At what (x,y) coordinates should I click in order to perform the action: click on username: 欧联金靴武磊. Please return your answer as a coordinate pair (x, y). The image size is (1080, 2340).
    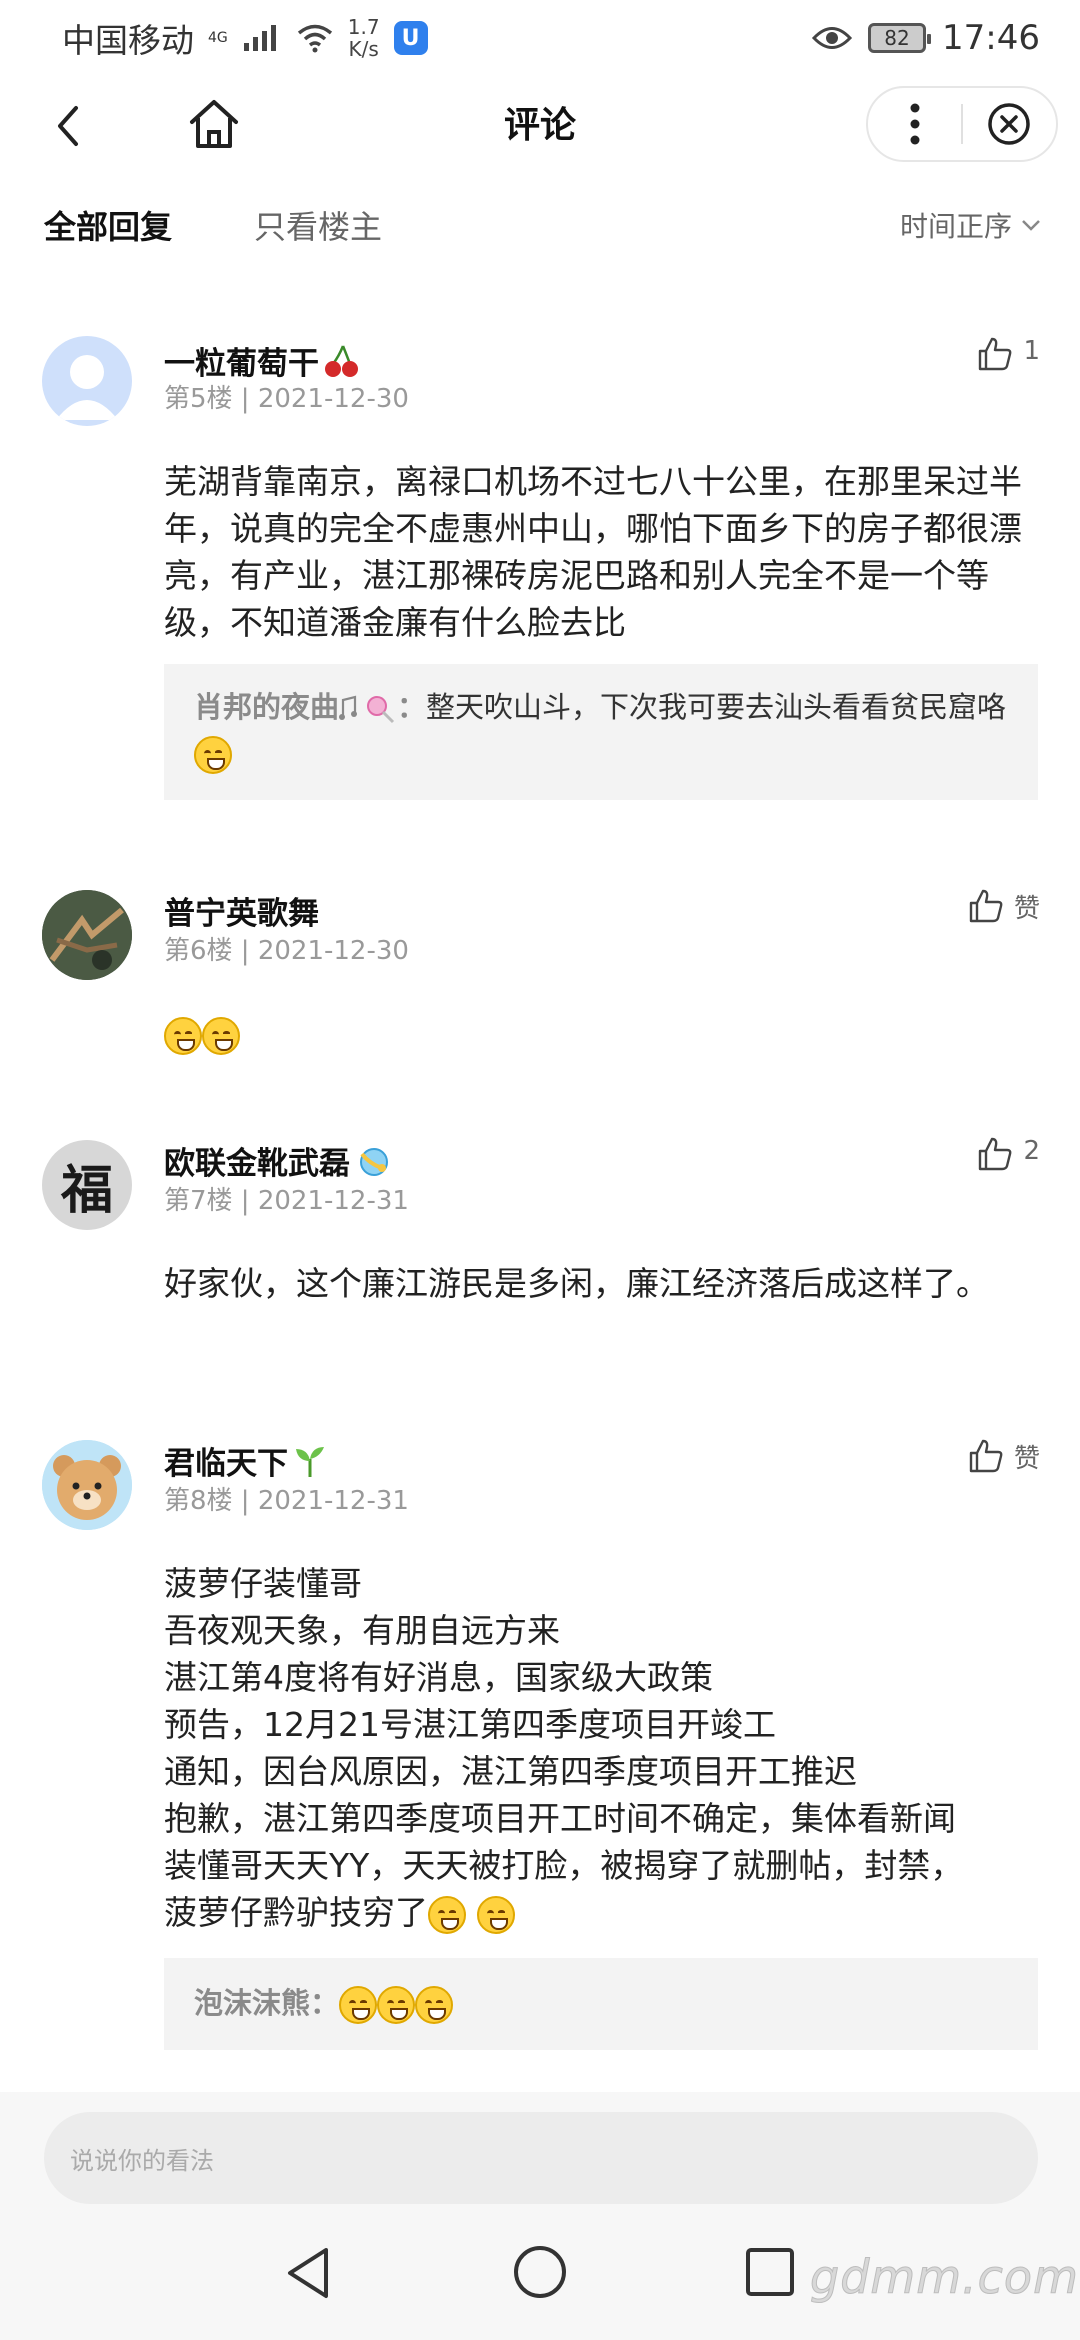
    Looking at the image, I should click on (278, 1160).